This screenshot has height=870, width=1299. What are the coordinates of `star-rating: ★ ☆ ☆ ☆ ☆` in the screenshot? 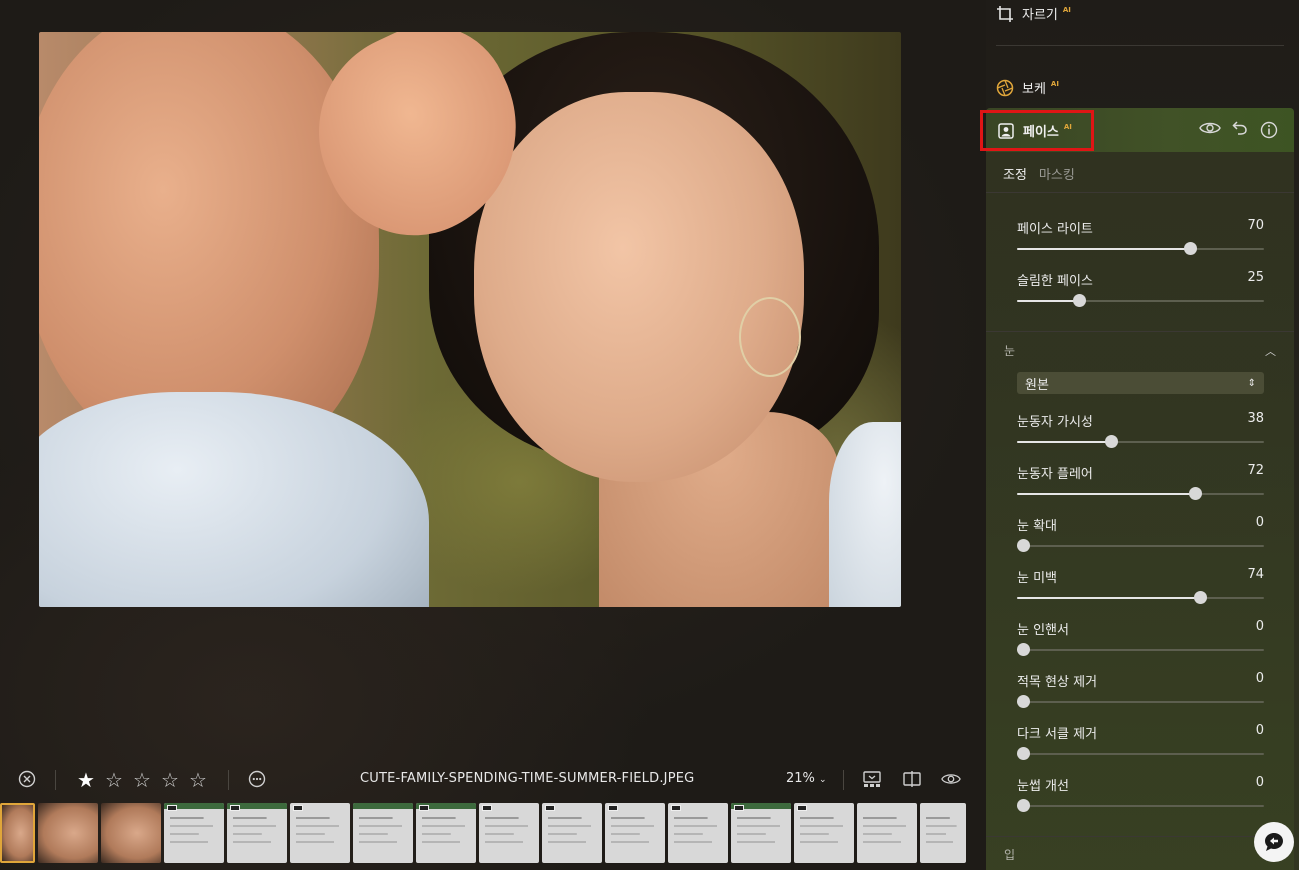 It's located at (142, 780).